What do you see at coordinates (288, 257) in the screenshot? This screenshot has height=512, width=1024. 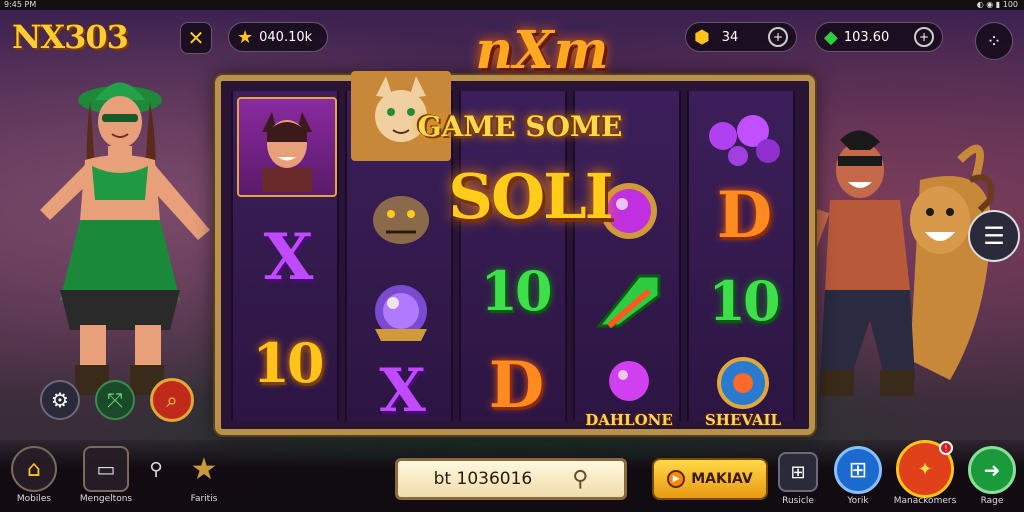 I see `symbol-purple-x: X` at bounding box center [288, 257].